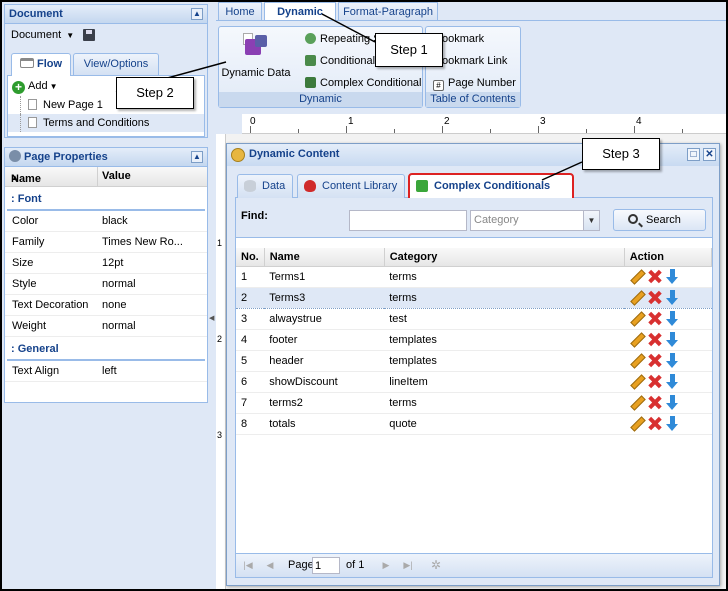  What do you see at coordinates (591, 220) in the screenshot?
I see `chevron-down-icon: ▼` at bounding box center [591, 220].